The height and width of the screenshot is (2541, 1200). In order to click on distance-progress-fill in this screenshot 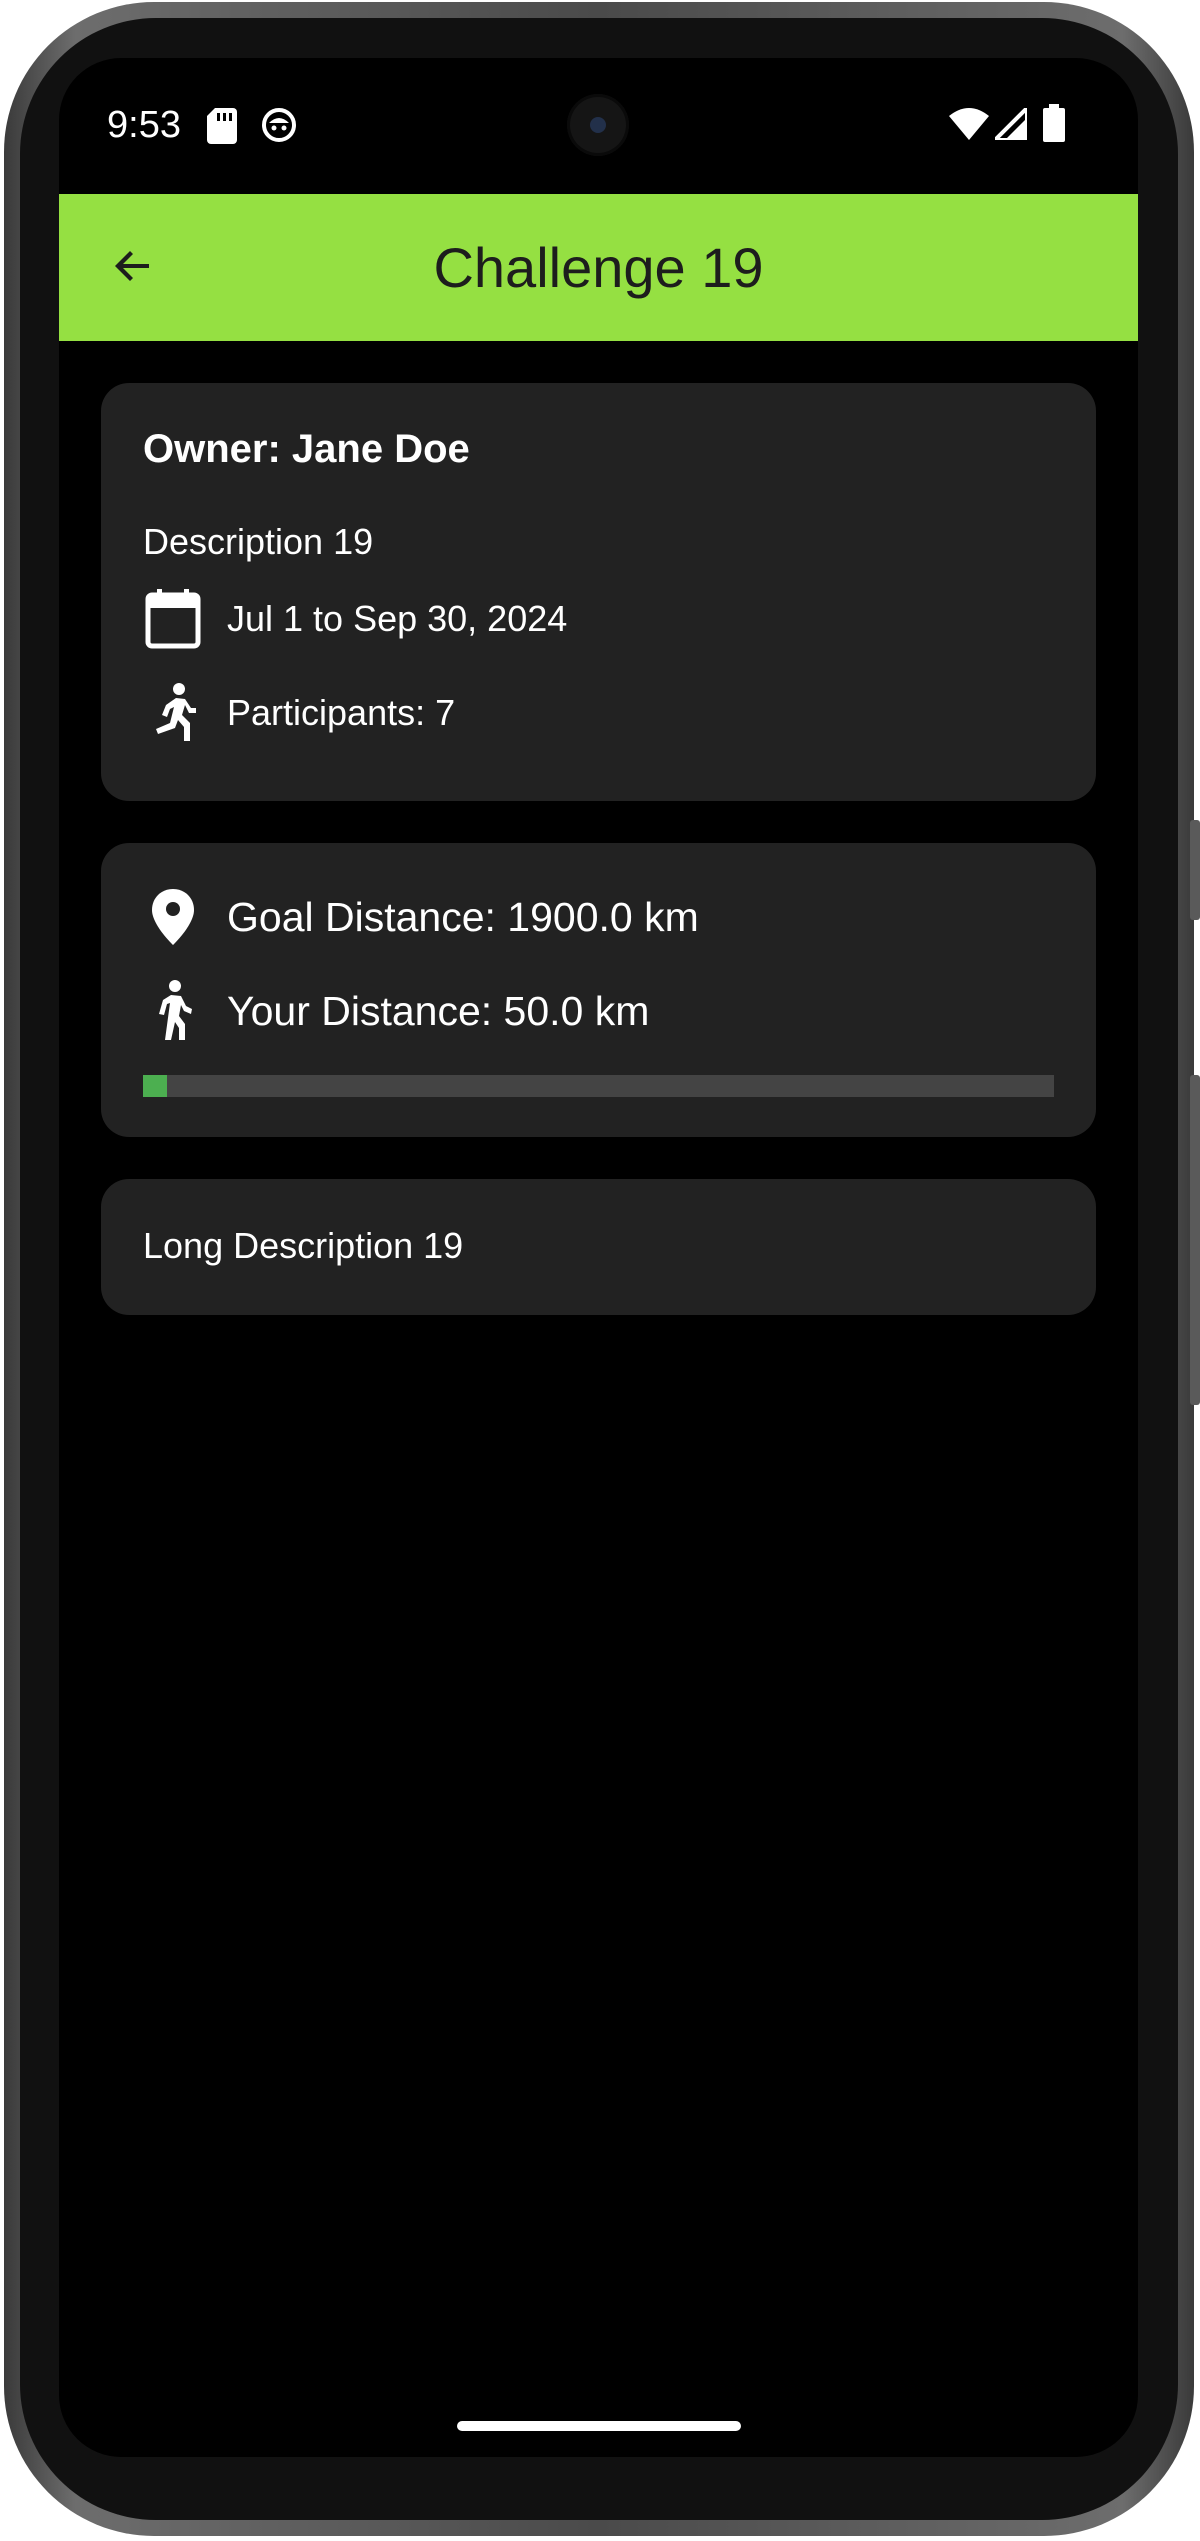, I will do `click(155, 1086)`.